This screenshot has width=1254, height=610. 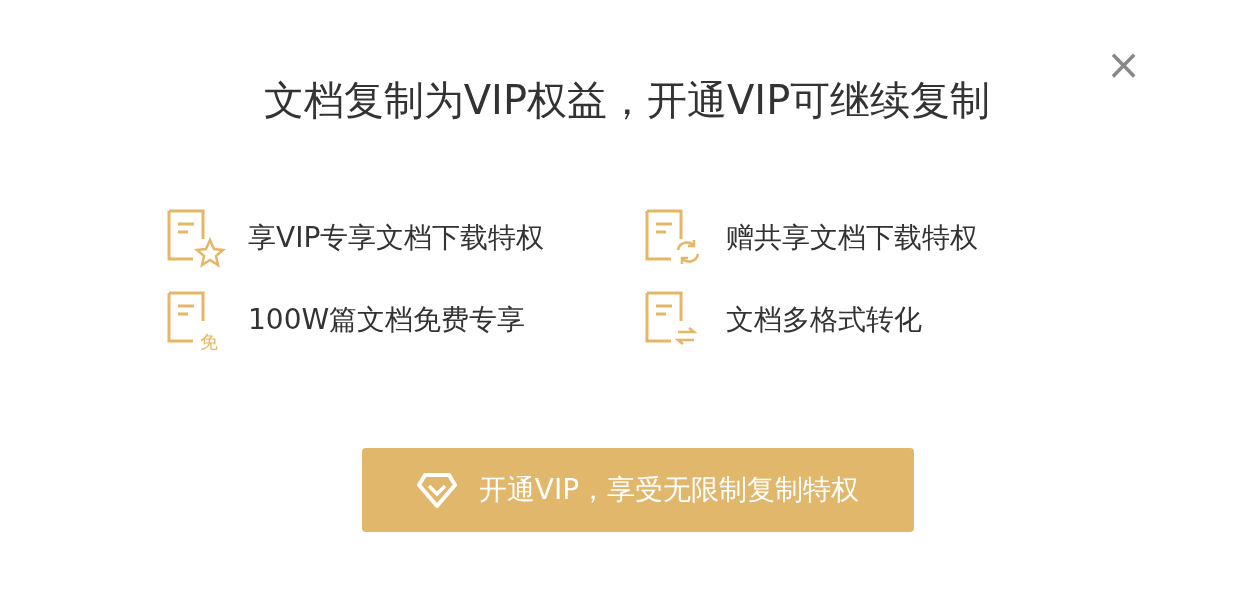 What do you see at coordinates (1124, 65) in the screenshot?
I see `close-button: ×` at bounding box center [1124, 65].